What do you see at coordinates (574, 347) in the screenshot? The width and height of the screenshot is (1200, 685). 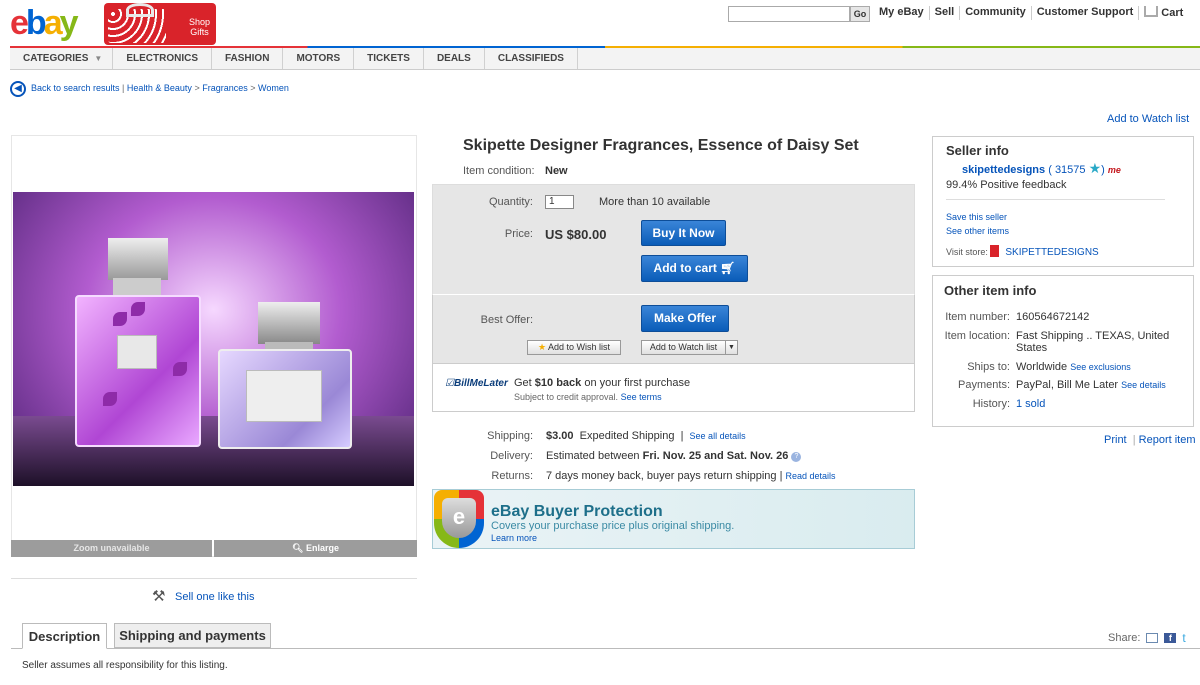 I see `add-to-wish-list-button: ★ Add to Wish list` at bounding box center [574, 347].